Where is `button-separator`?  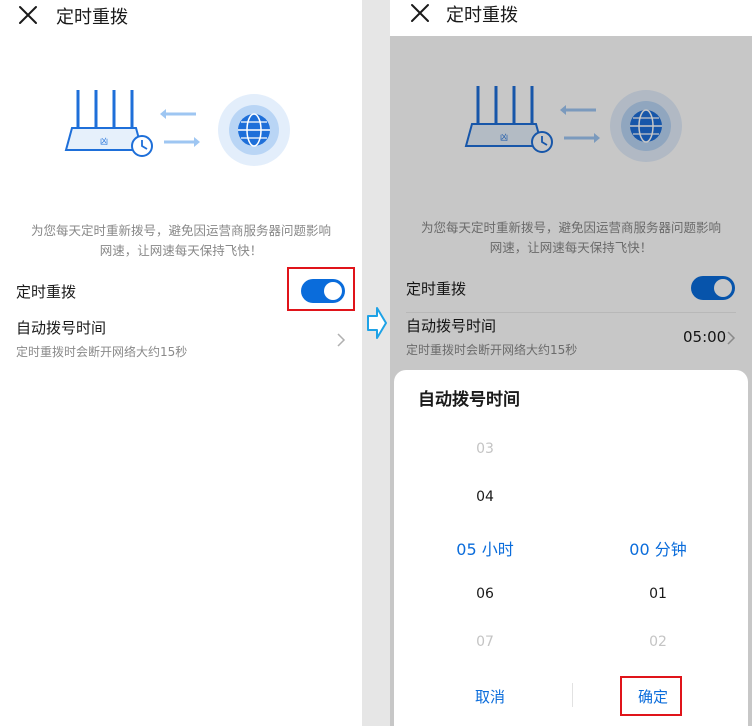
button-separator is located at coordinates (572, 695).